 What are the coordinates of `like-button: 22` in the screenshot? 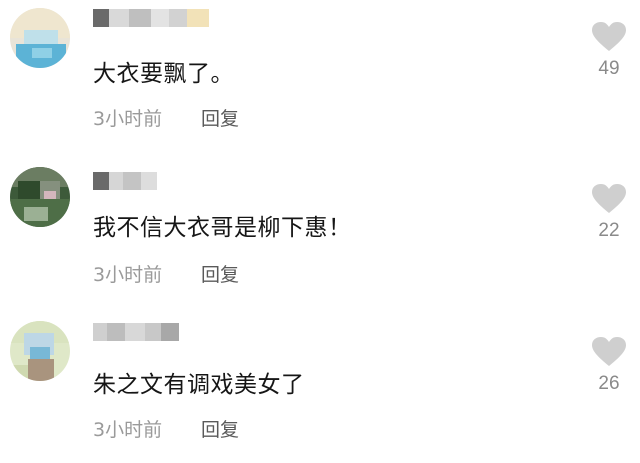 It's located at (609, 213).